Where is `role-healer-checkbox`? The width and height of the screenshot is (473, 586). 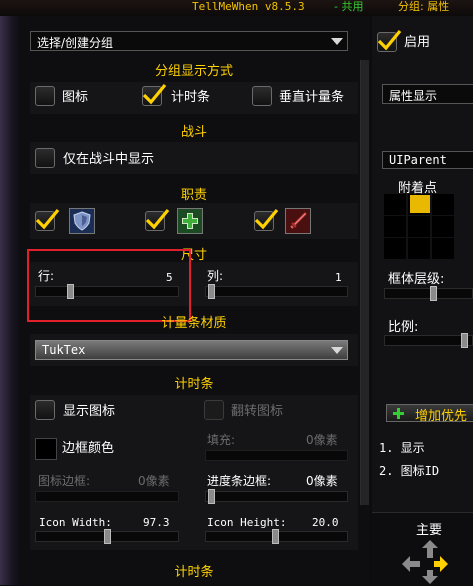 role-healer-checkbox is located at coordinates (157, 219).